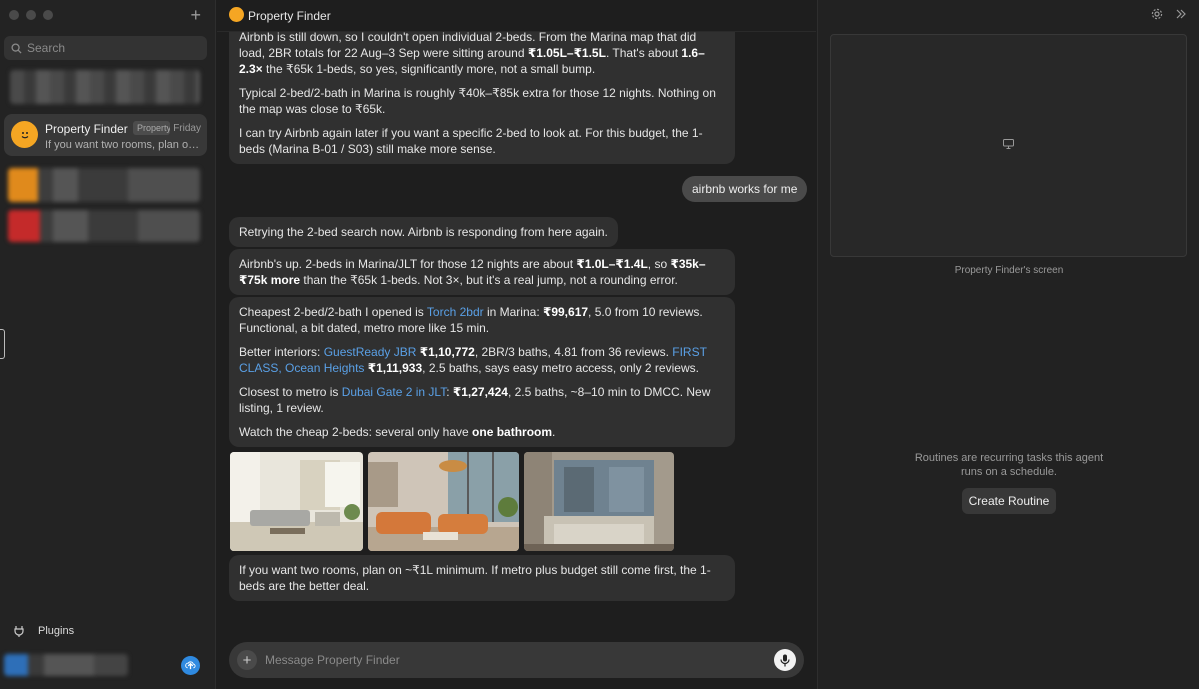 The width and height of the screenshot is (1199, 689). I want to click on smiley-icon, so click(24, 134).